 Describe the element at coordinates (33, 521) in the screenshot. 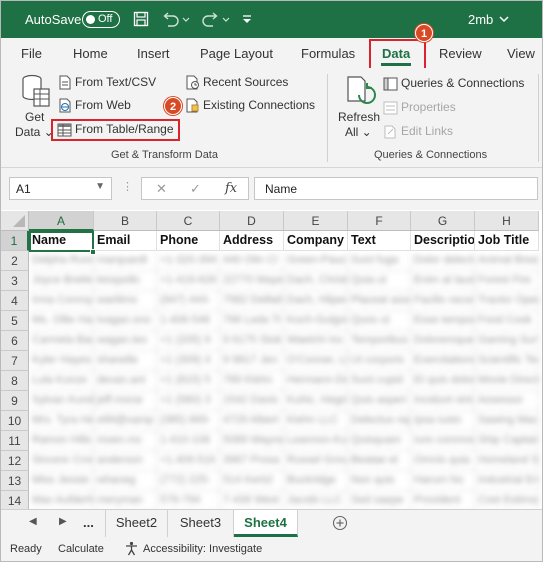

I see `scroll-left-icon: ◀` at that location.